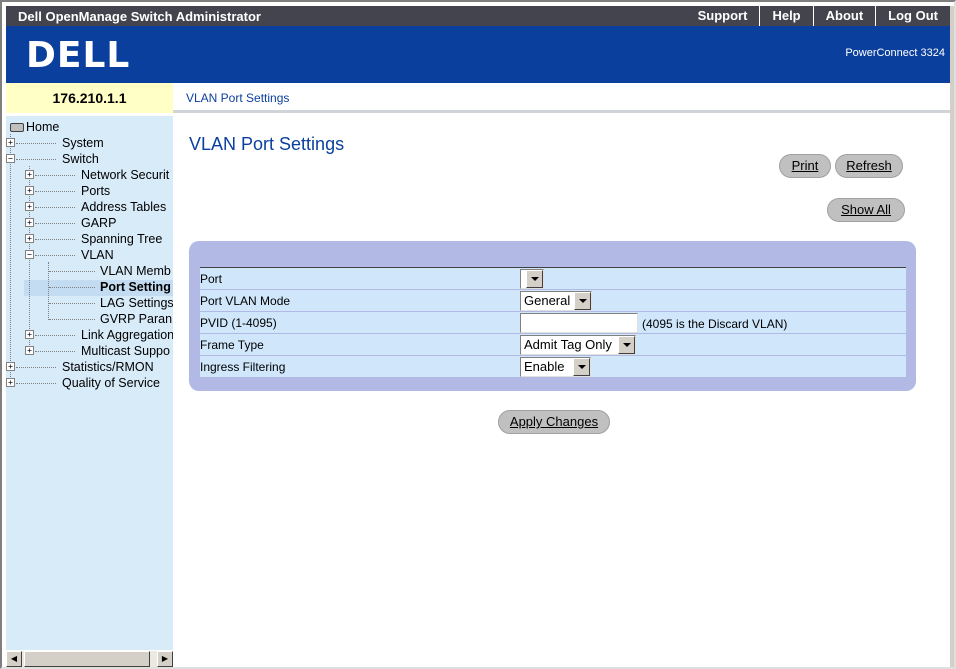  Describe the element at coordinates (89, 98) in the screenshot. I see `device-ip: 176.210.1.1` at that location.